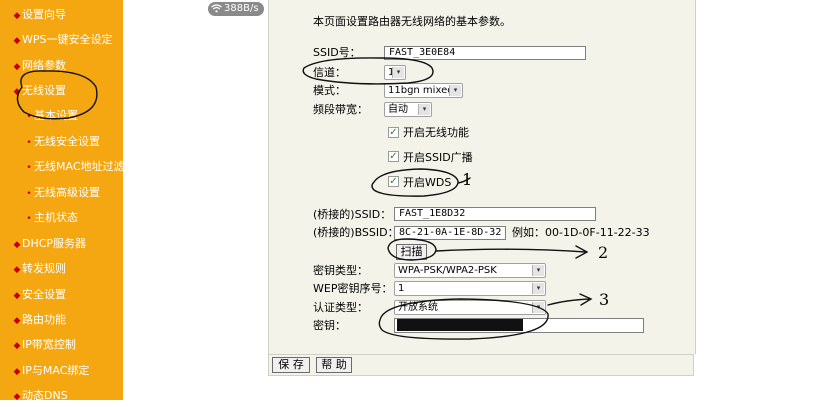 The image size is (831, 407). What do you see at coordinates (44, 65) in the screenshot?
I see `sidebar-item-label: 网络参数` at bounding box center [44, 65].